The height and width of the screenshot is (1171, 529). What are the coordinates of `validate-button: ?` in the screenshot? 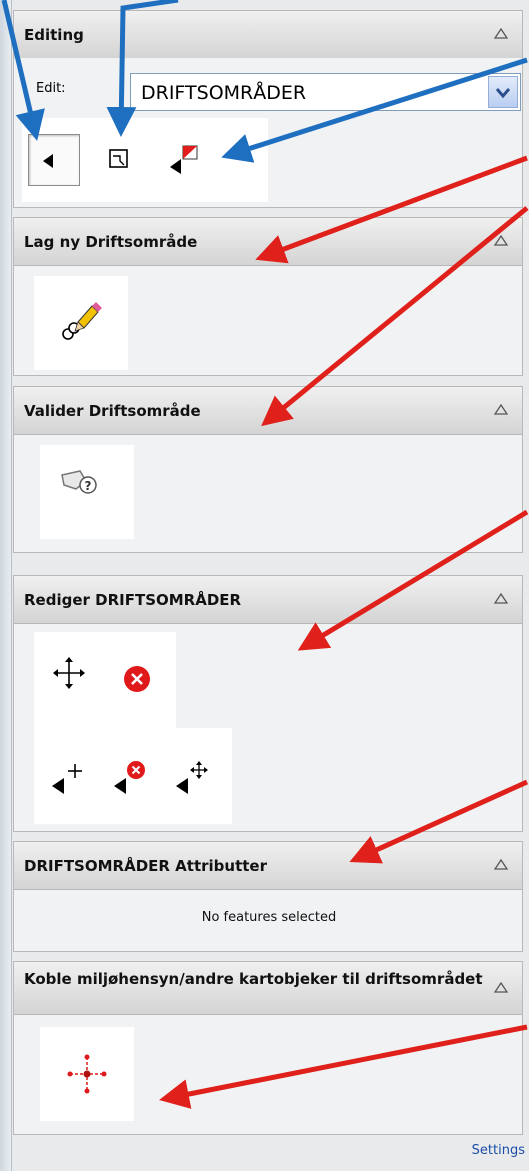 It's located at (87, 492).